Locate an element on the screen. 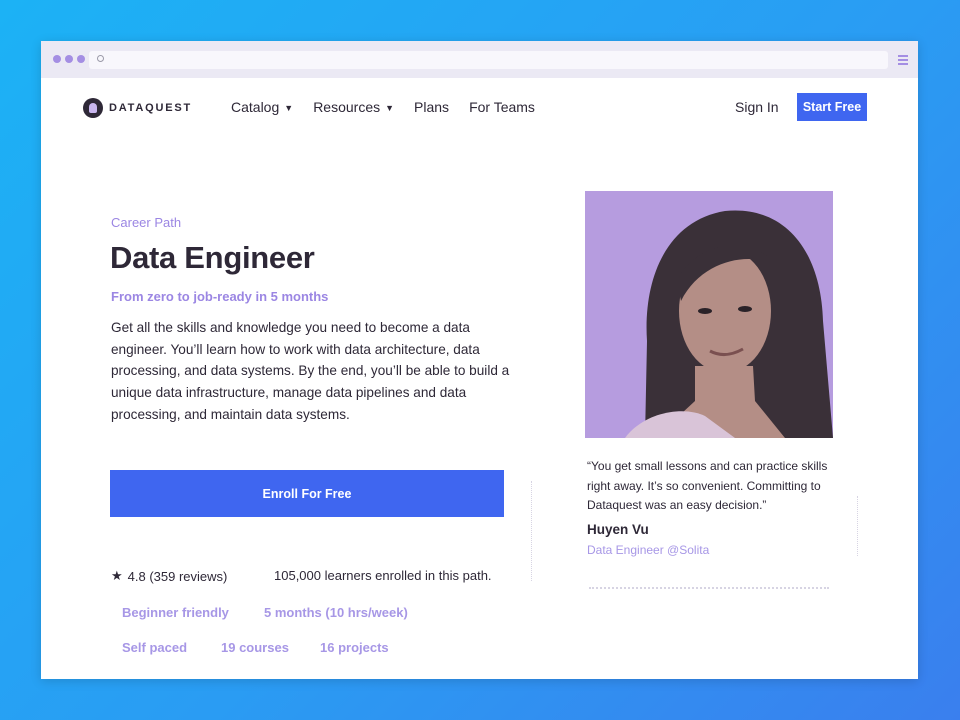 This screenshot has height=720, width=960. star-icon: ★ is located at coordinates (117, 575).